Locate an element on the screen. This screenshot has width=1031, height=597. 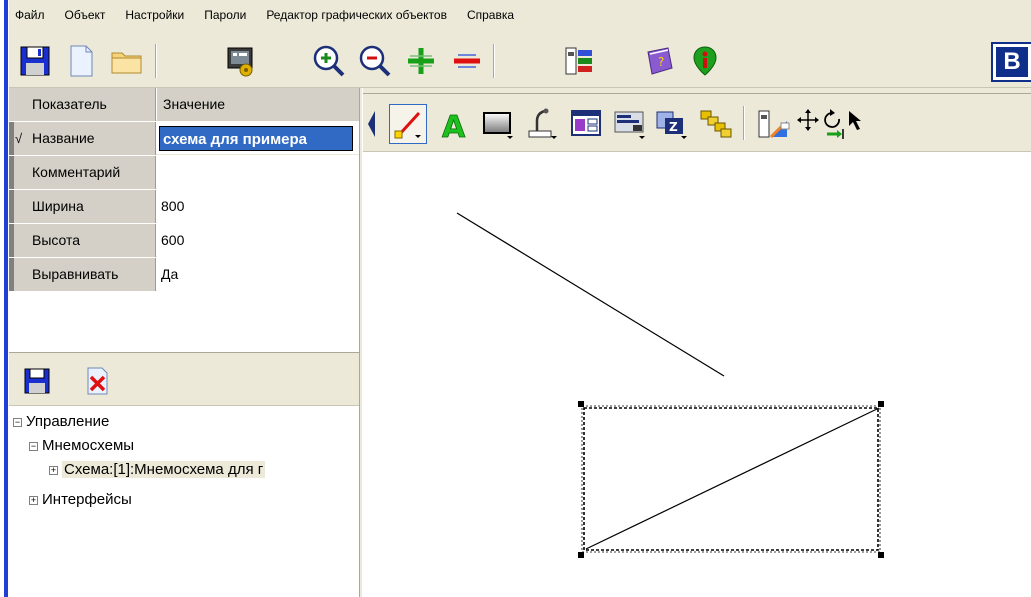
tree-delete-button is located at coordinates (97, 381).